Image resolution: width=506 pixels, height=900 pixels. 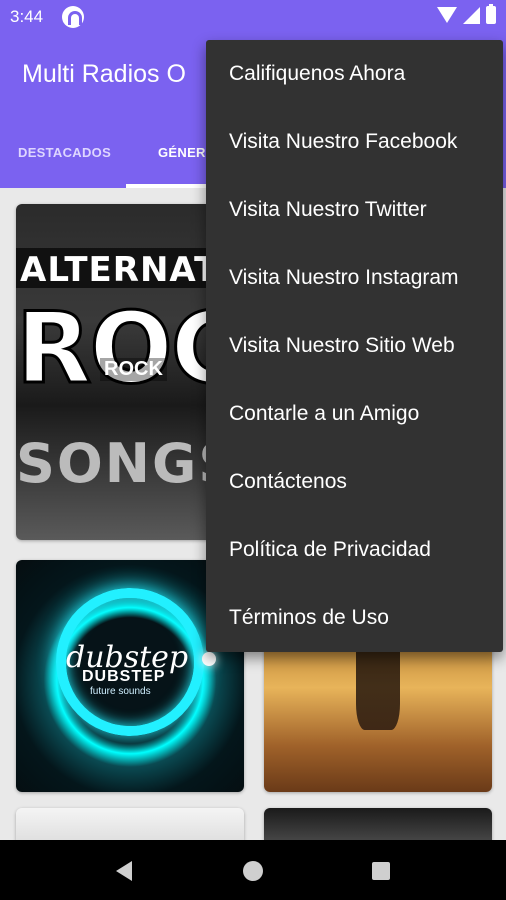 What do you see at coordinates (447, 15) in the screenshot?
I see `wifi-icon` at bounding box center [447, 15].